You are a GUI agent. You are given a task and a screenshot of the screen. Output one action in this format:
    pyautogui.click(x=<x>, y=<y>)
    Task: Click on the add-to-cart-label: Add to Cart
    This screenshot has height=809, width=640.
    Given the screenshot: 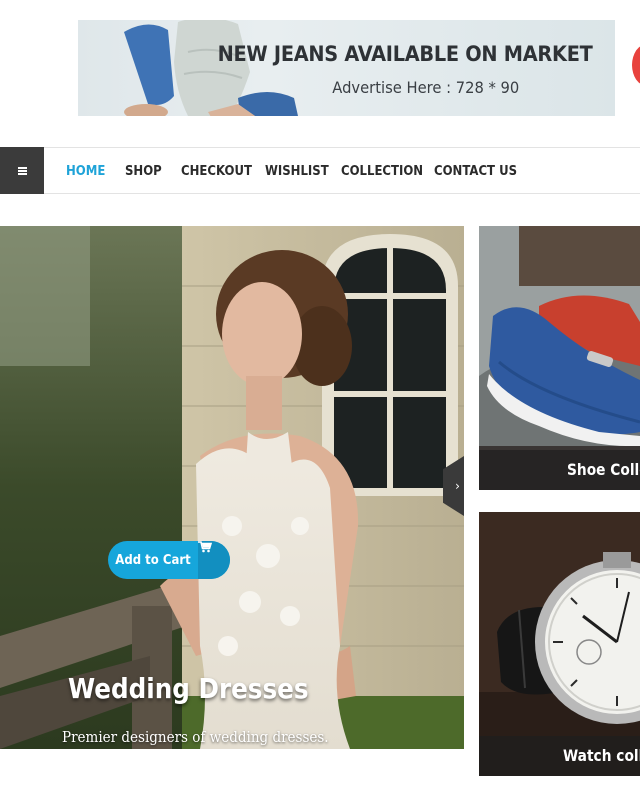 What is the action you would take?
    pyautogui.click(x=153, y=560)
    